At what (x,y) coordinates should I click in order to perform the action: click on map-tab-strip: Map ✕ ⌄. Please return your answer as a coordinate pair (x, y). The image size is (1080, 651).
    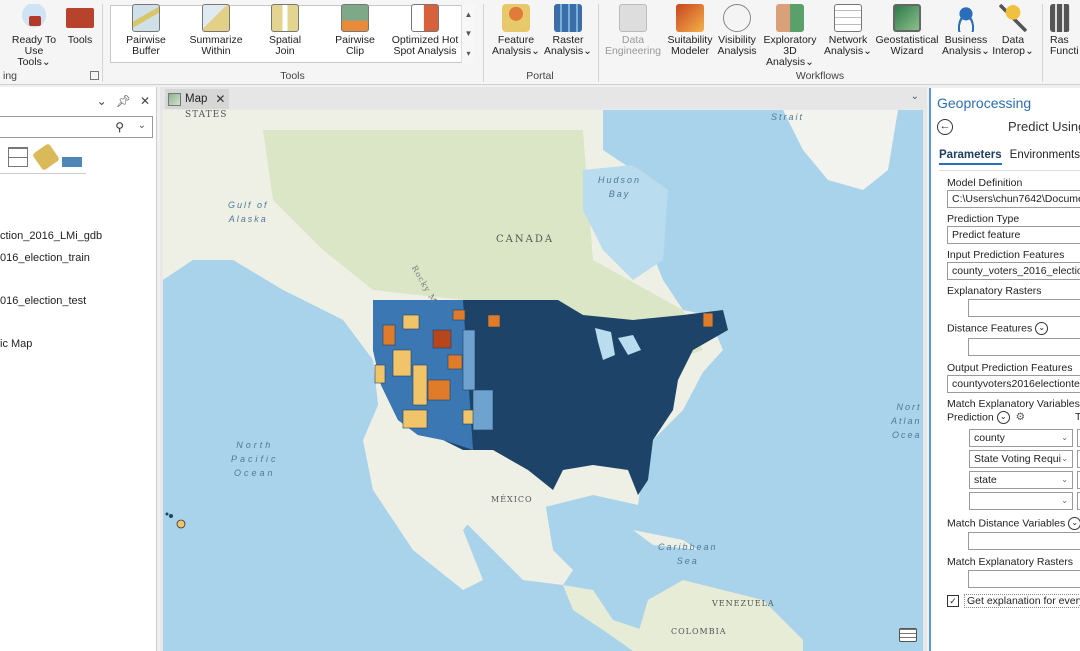
    Looking at the image, I should click on (543, 98).